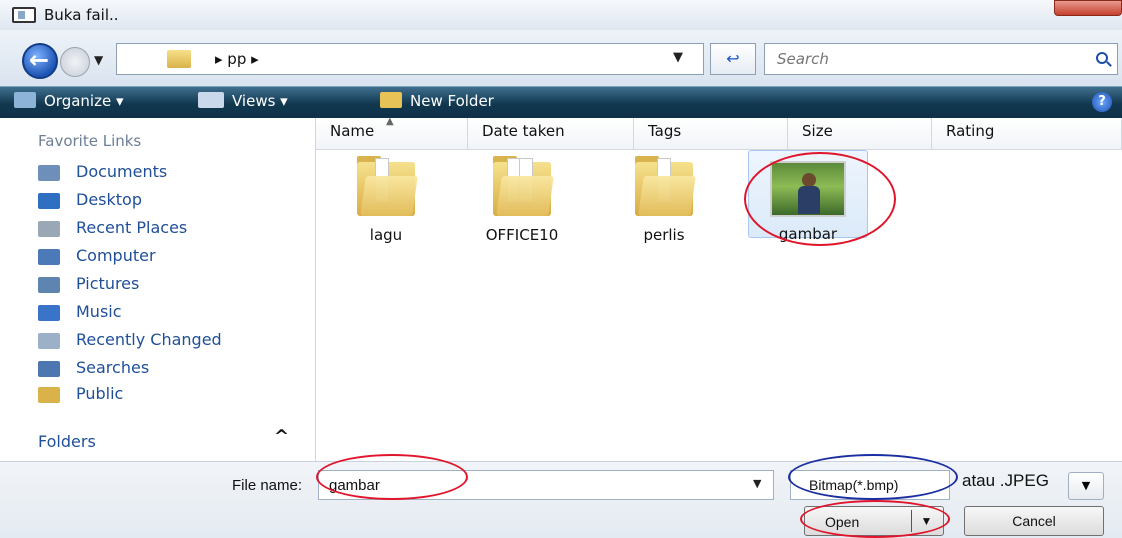  What do you see at coordinates (452, 101) in the screenshot?
I see `new-folder-label: New Folder` at bounding box center [452, 101].